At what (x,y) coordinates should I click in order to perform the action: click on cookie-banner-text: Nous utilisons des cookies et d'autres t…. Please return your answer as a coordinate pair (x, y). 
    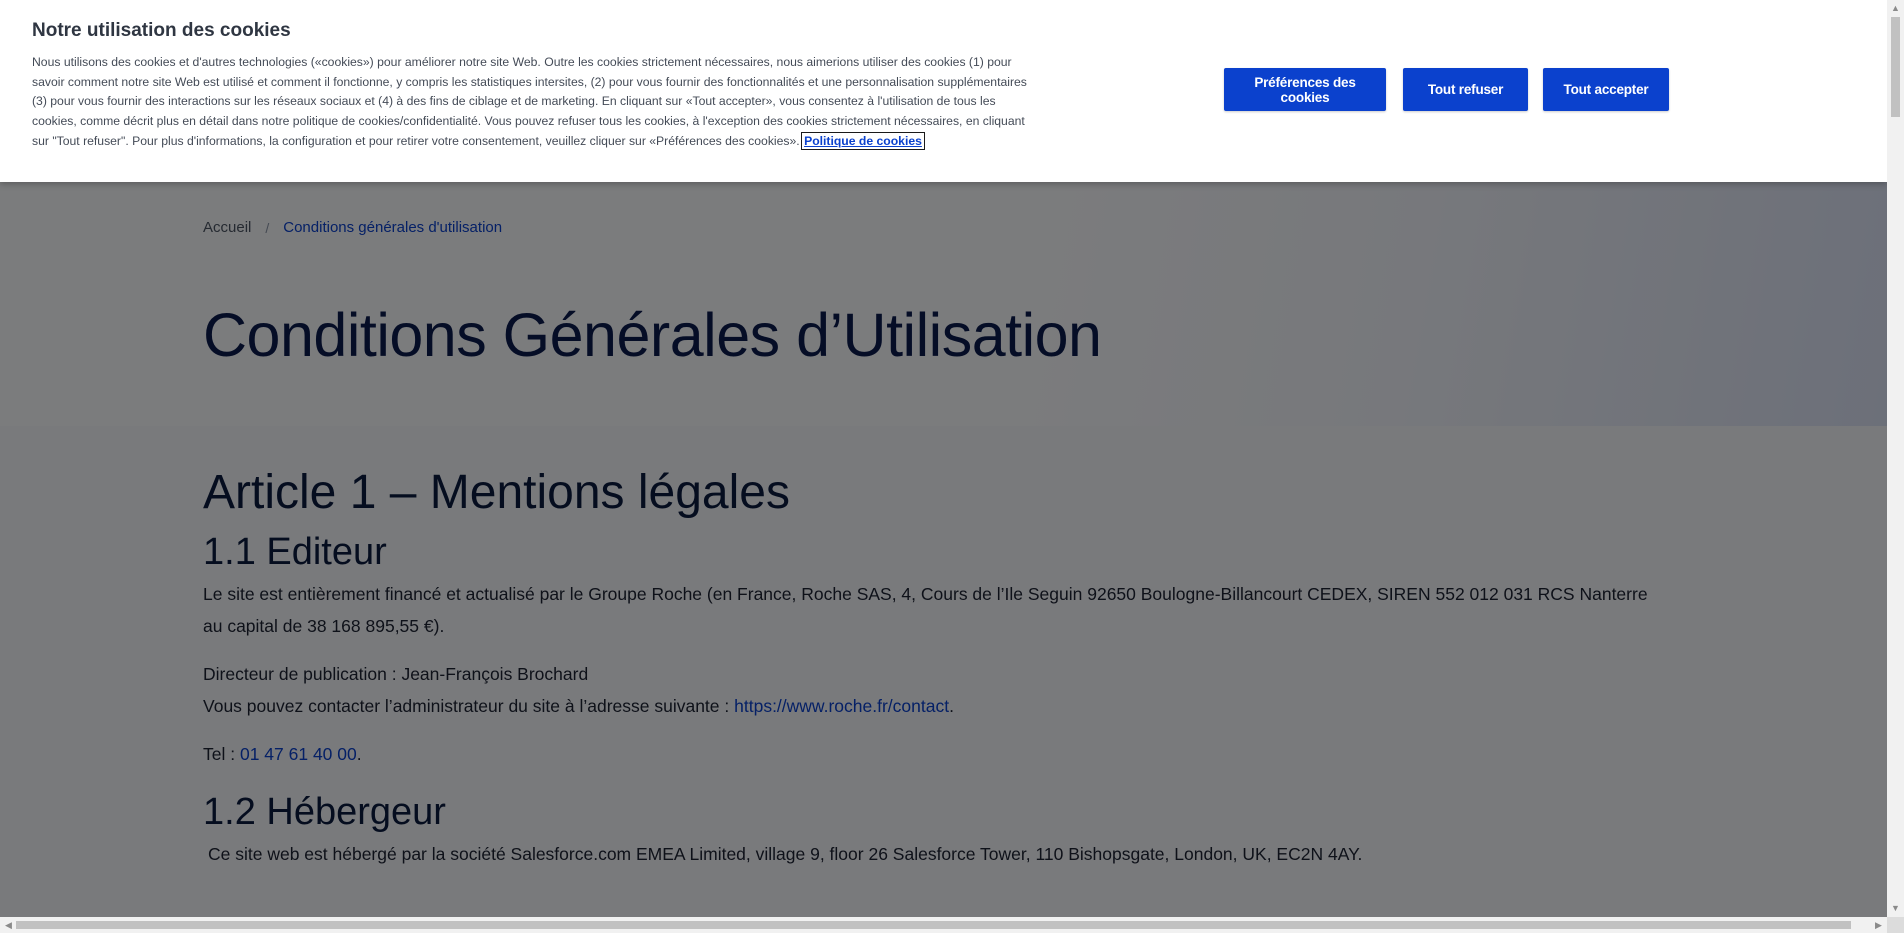
    Looking at the image, I should click on (532, 102).